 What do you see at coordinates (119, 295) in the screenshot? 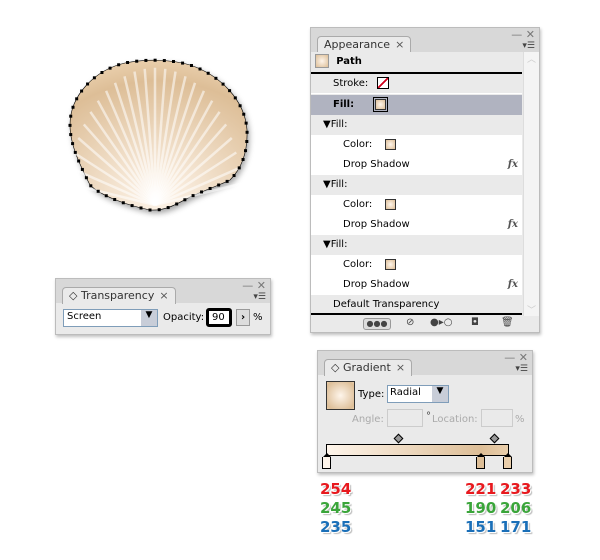
I see `tab-transparency: ◇ Transparency ×` at bounding box center [119, 295].